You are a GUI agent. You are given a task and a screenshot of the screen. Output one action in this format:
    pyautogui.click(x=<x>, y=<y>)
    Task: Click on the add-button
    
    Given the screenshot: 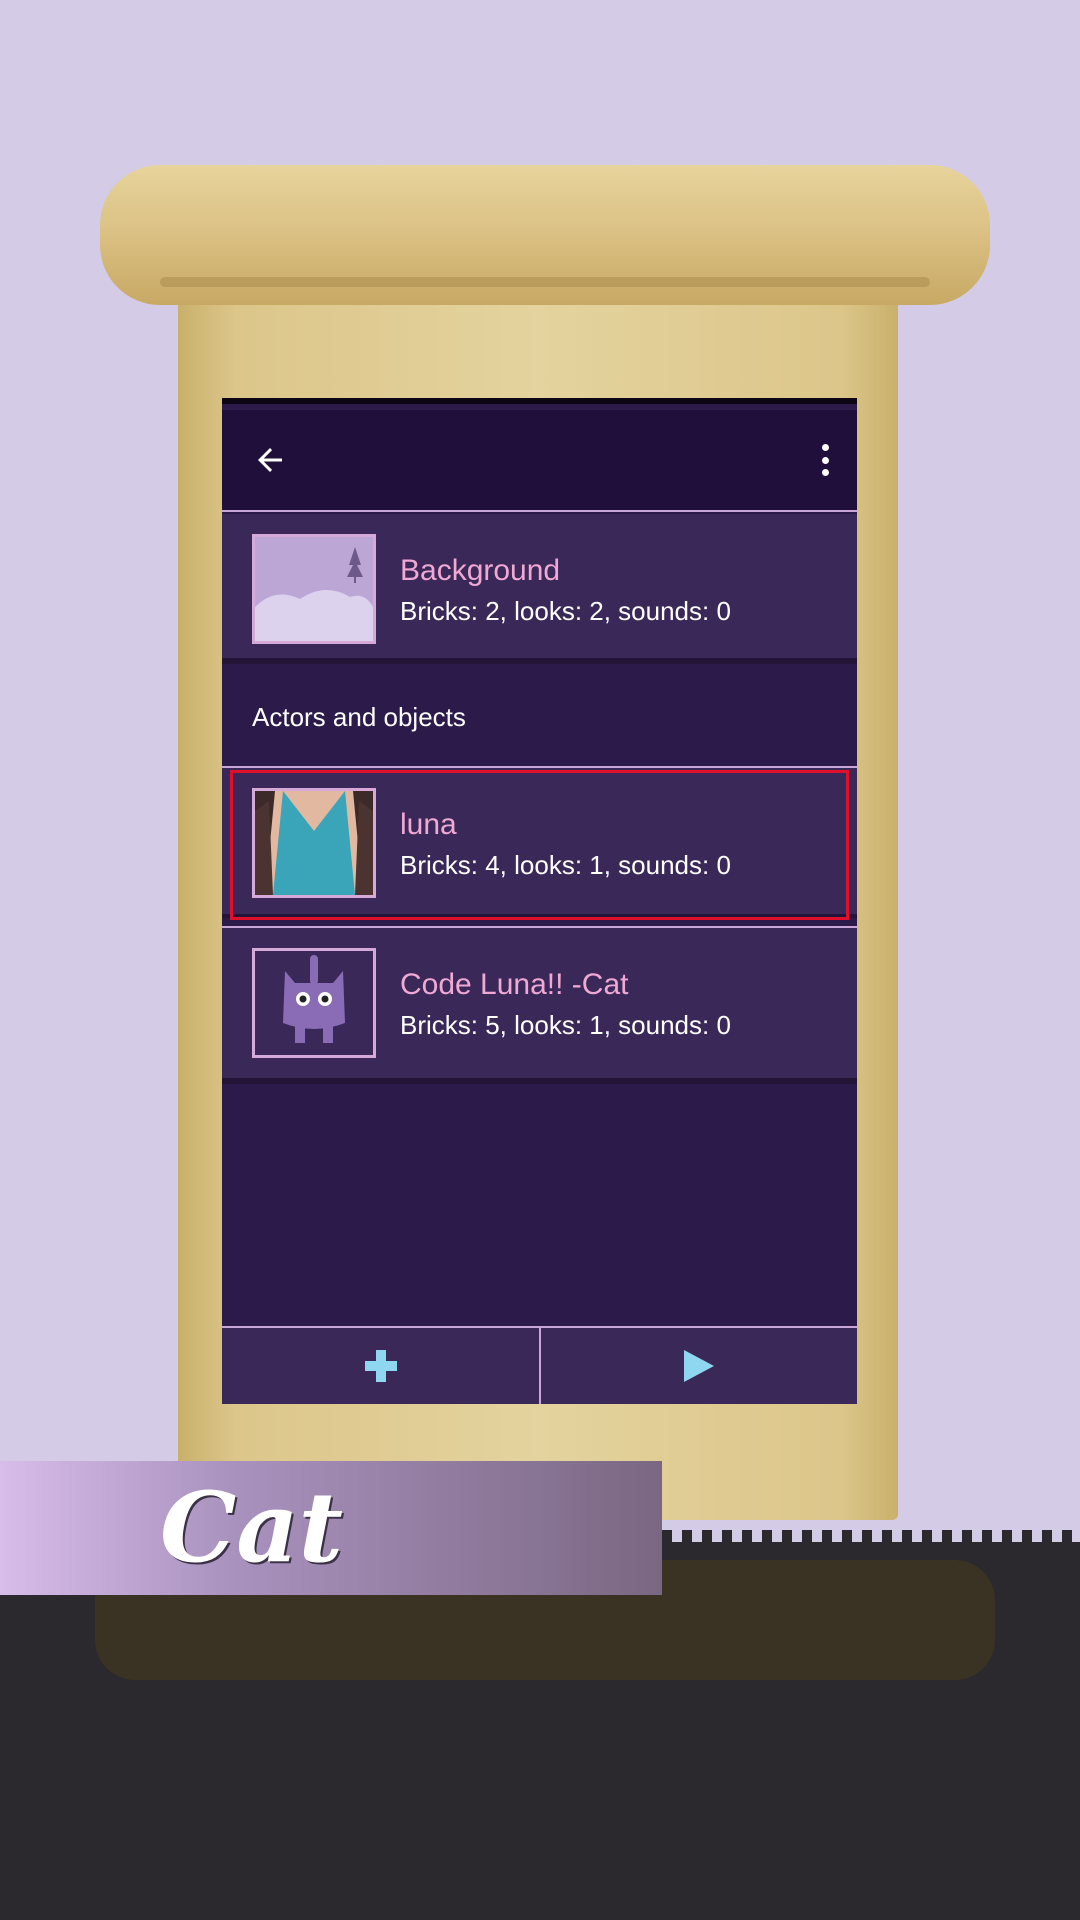 What is the action you would take?
    pyautogui.click(x=381, y=1366)
    